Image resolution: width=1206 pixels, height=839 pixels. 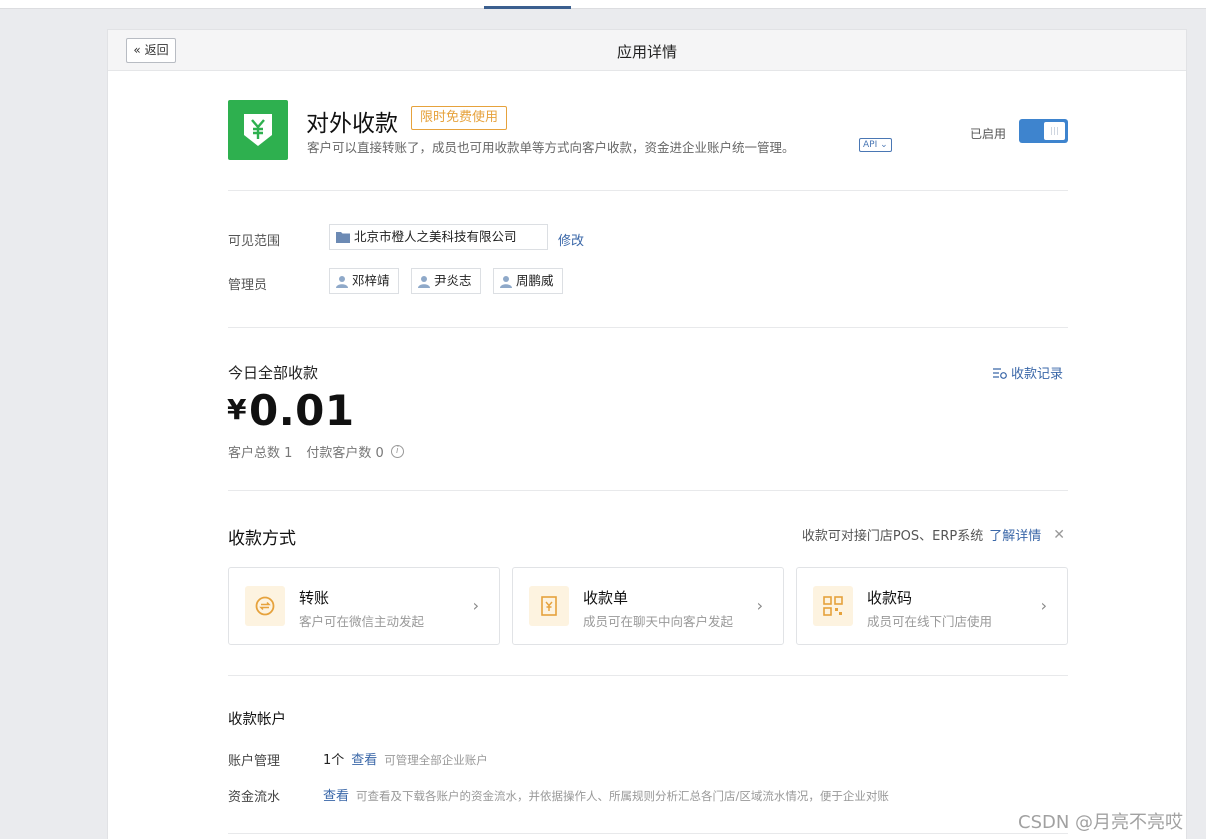 What do you see at coordinates (352, 124) in the screenshot?
I see `app-name: 对外收款` at bounding box center [352, 124].